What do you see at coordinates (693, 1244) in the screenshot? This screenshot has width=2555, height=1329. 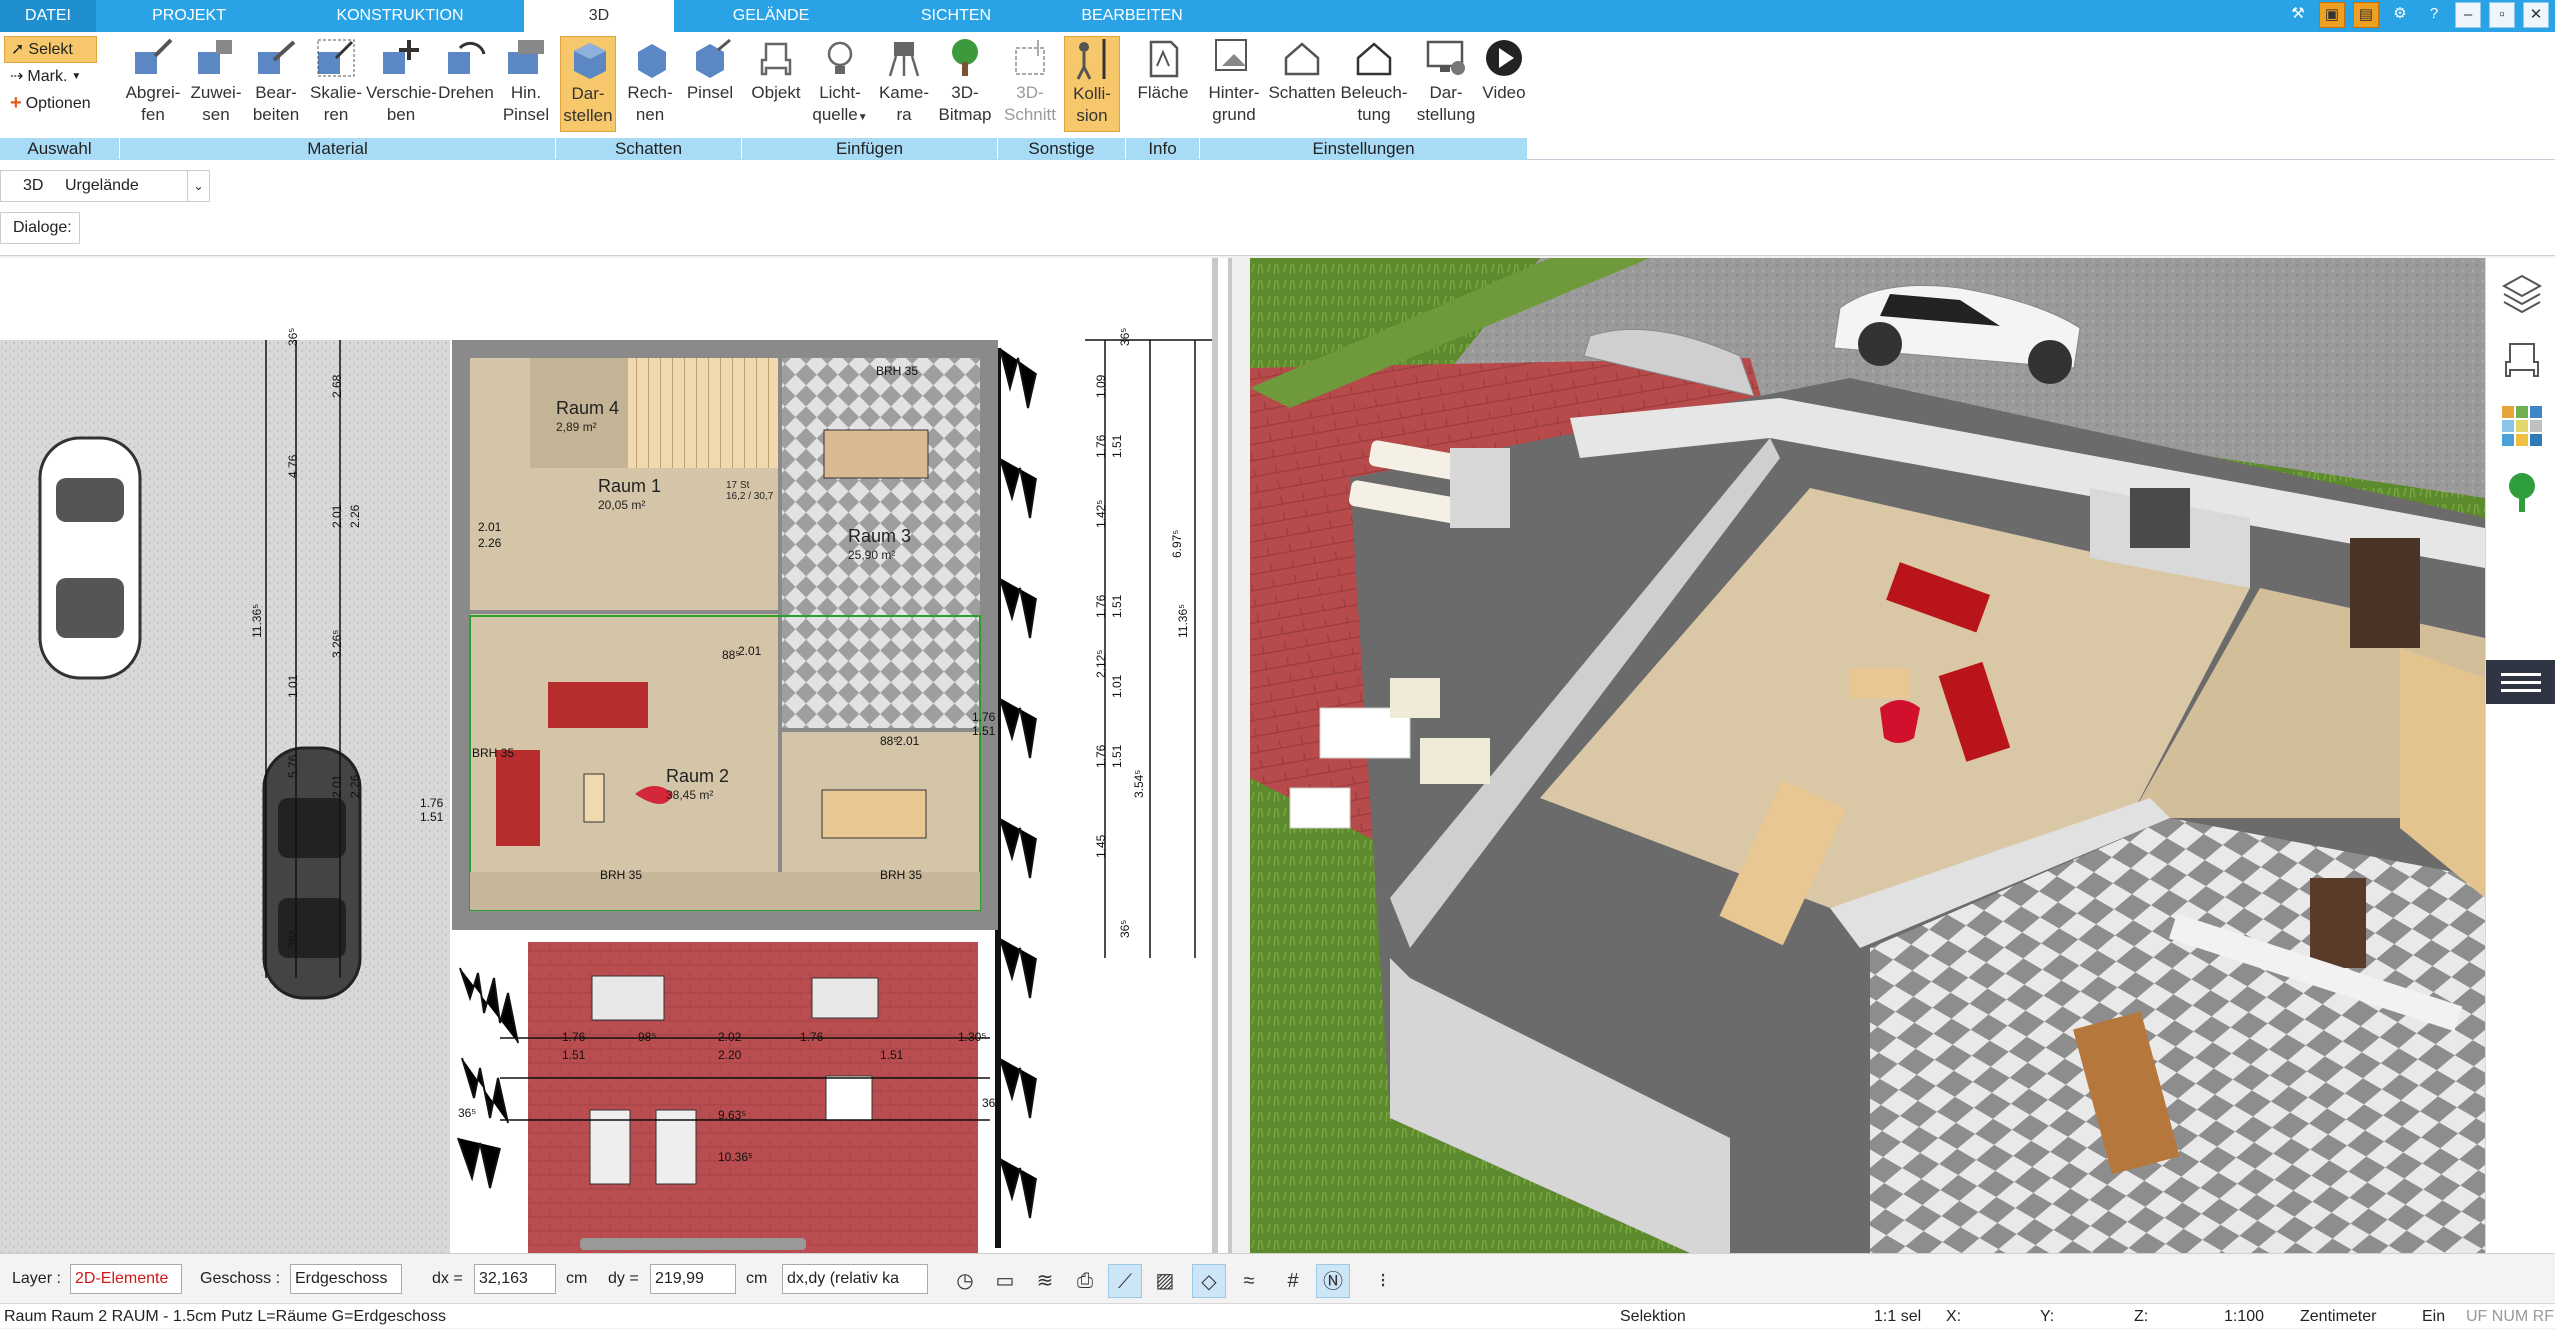 I see `horizontal-scrollbar` at bounding box center [693, 1244].